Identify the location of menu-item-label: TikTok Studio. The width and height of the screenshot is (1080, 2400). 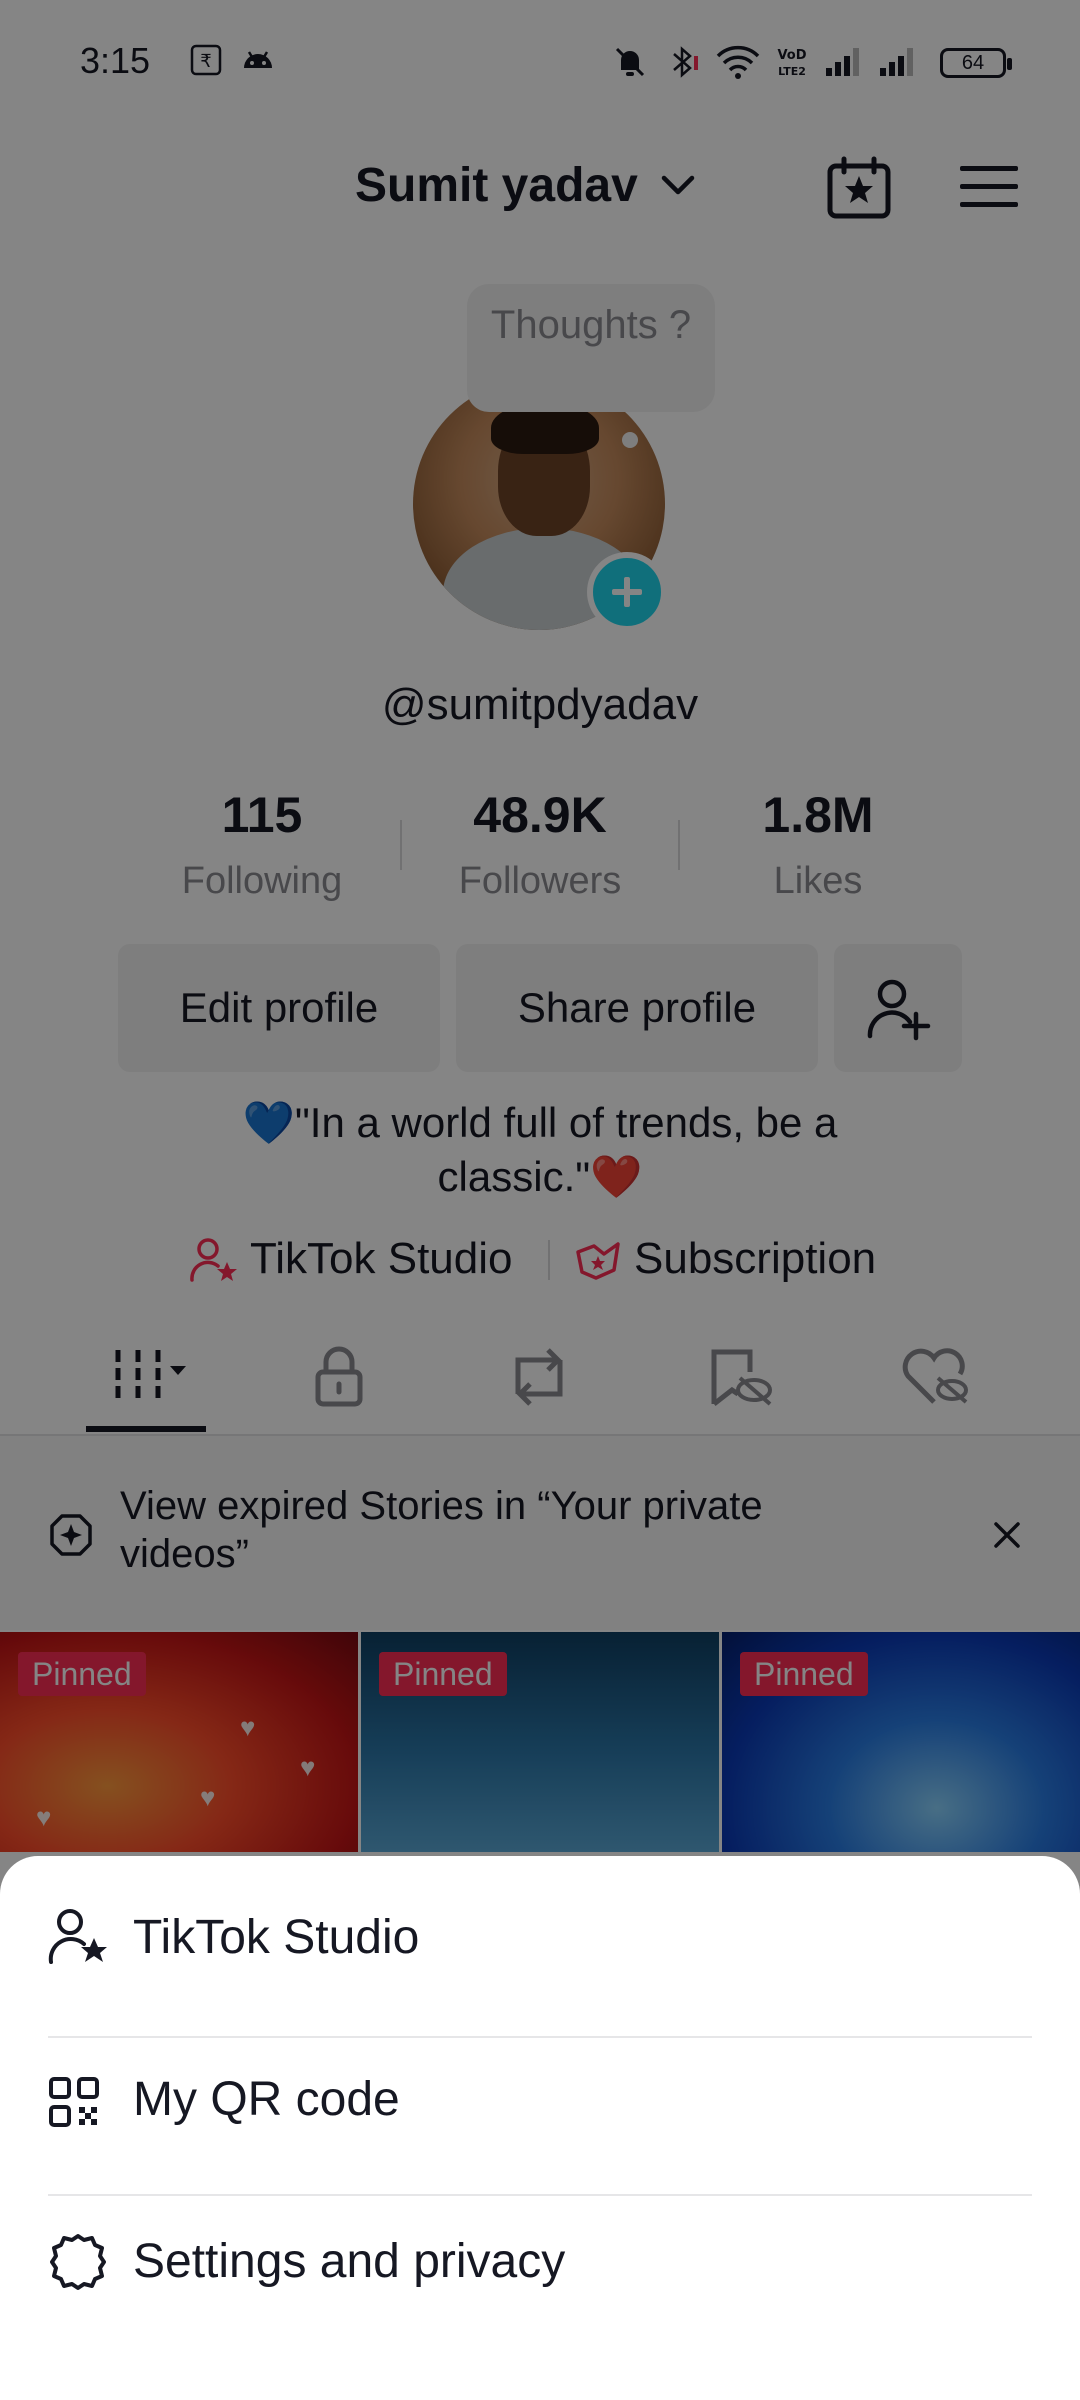
(276, 1937).